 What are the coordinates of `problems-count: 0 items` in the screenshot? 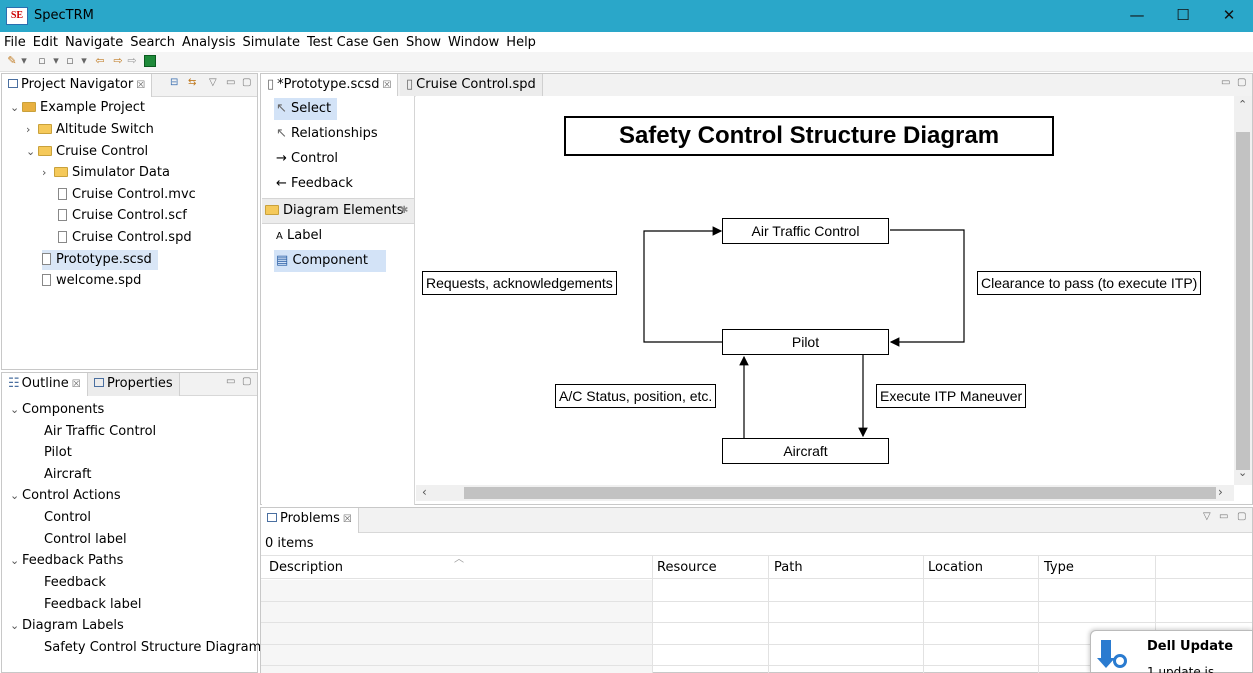 It's located at (289, 543).